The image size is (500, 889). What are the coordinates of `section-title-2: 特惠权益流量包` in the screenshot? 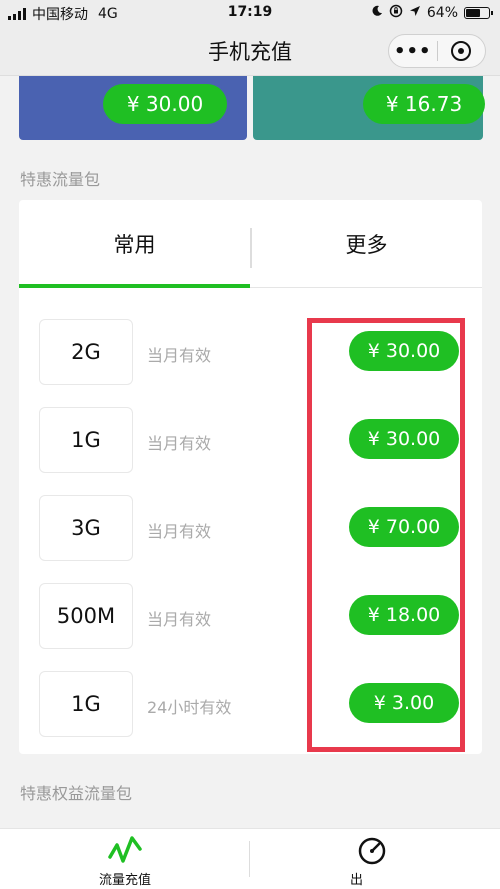 It's located at (76, 793).